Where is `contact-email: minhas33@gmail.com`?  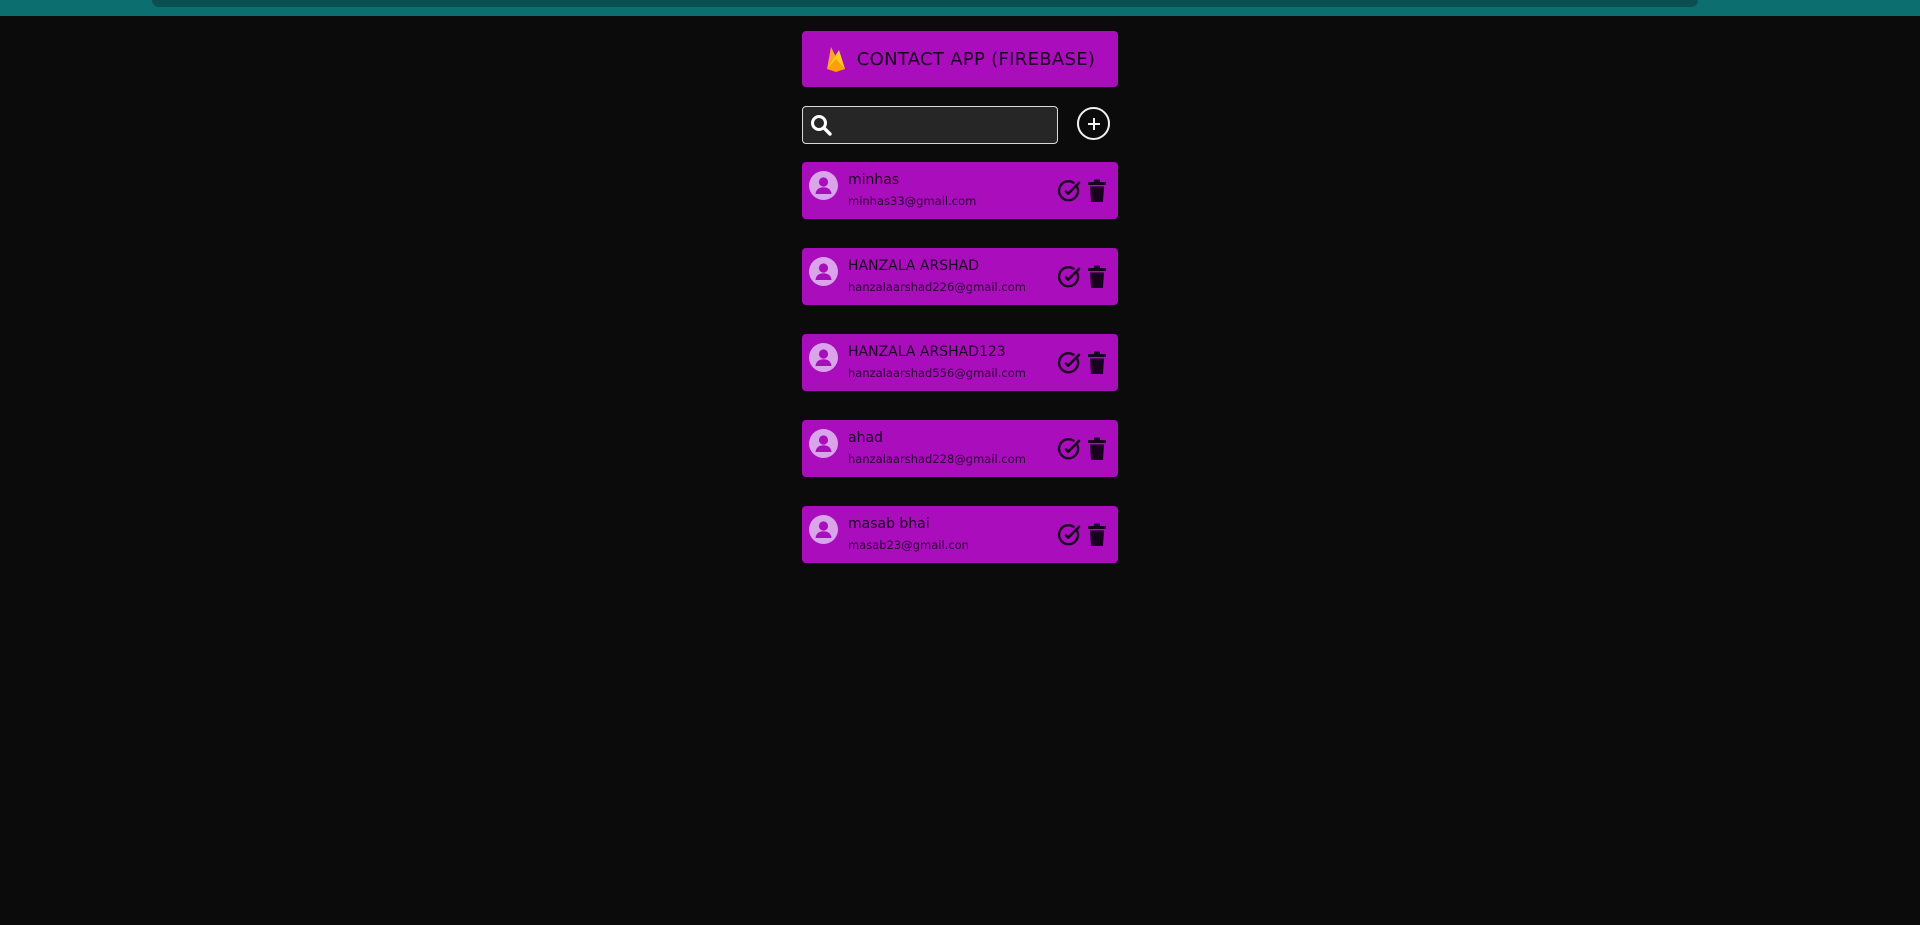 contact-email: minhas33@gmail.com is located at coordinates (912, 201).